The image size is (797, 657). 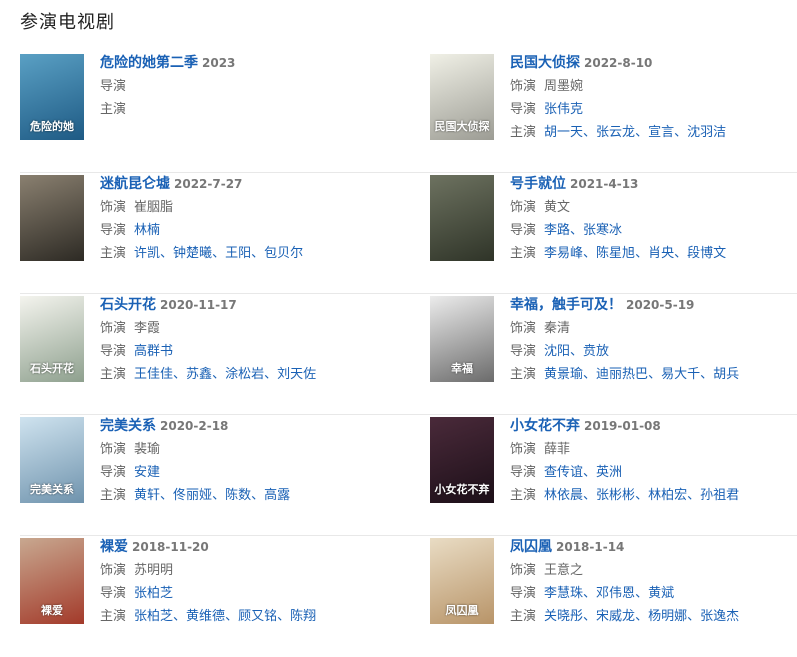 I want to click on cast-link: 段博文, so click(x=706, y=253).